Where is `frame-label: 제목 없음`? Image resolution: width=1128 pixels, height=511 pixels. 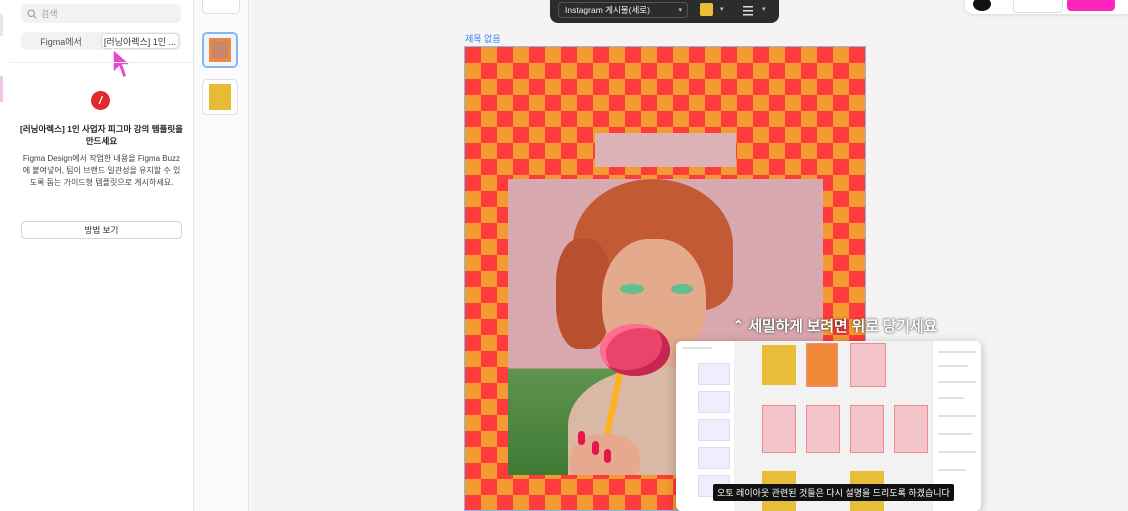
frame-label: 제목 없음 is located at coordinates (483, 38).